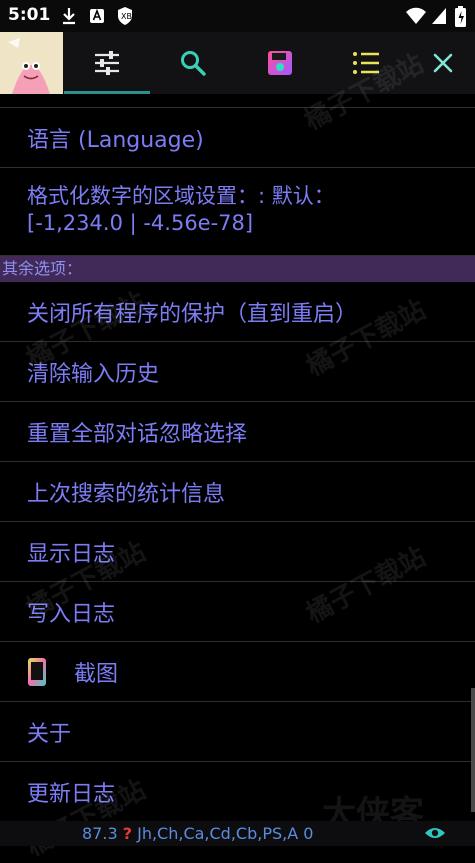  What do you see at coordinates (49, 734) in the screenshot?
I see `about-label: 关于` at bounding box center [49, 734].